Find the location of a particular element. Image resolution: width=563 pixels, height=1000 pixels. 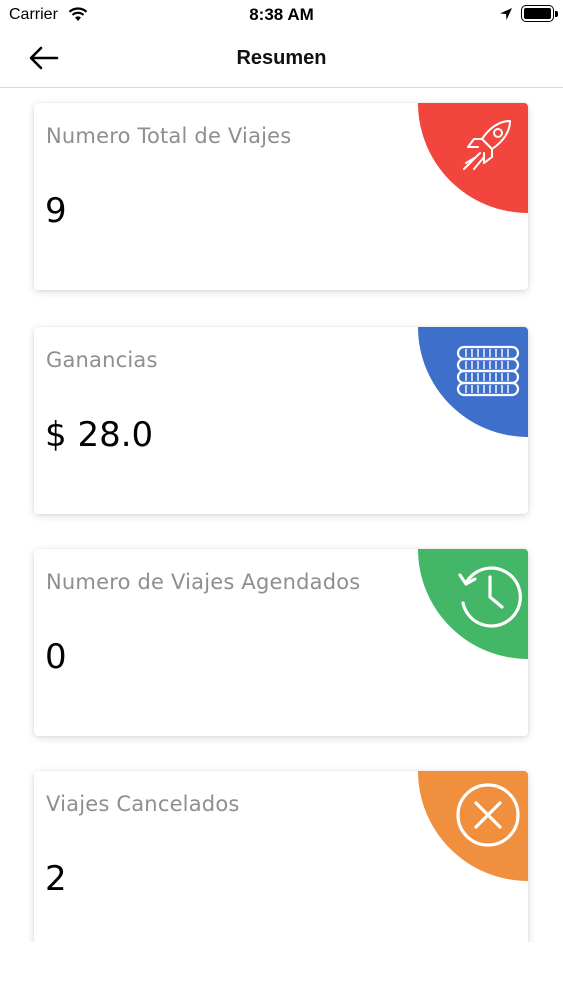

status-time: 8:38 AM is located at coordinates (281, 14).